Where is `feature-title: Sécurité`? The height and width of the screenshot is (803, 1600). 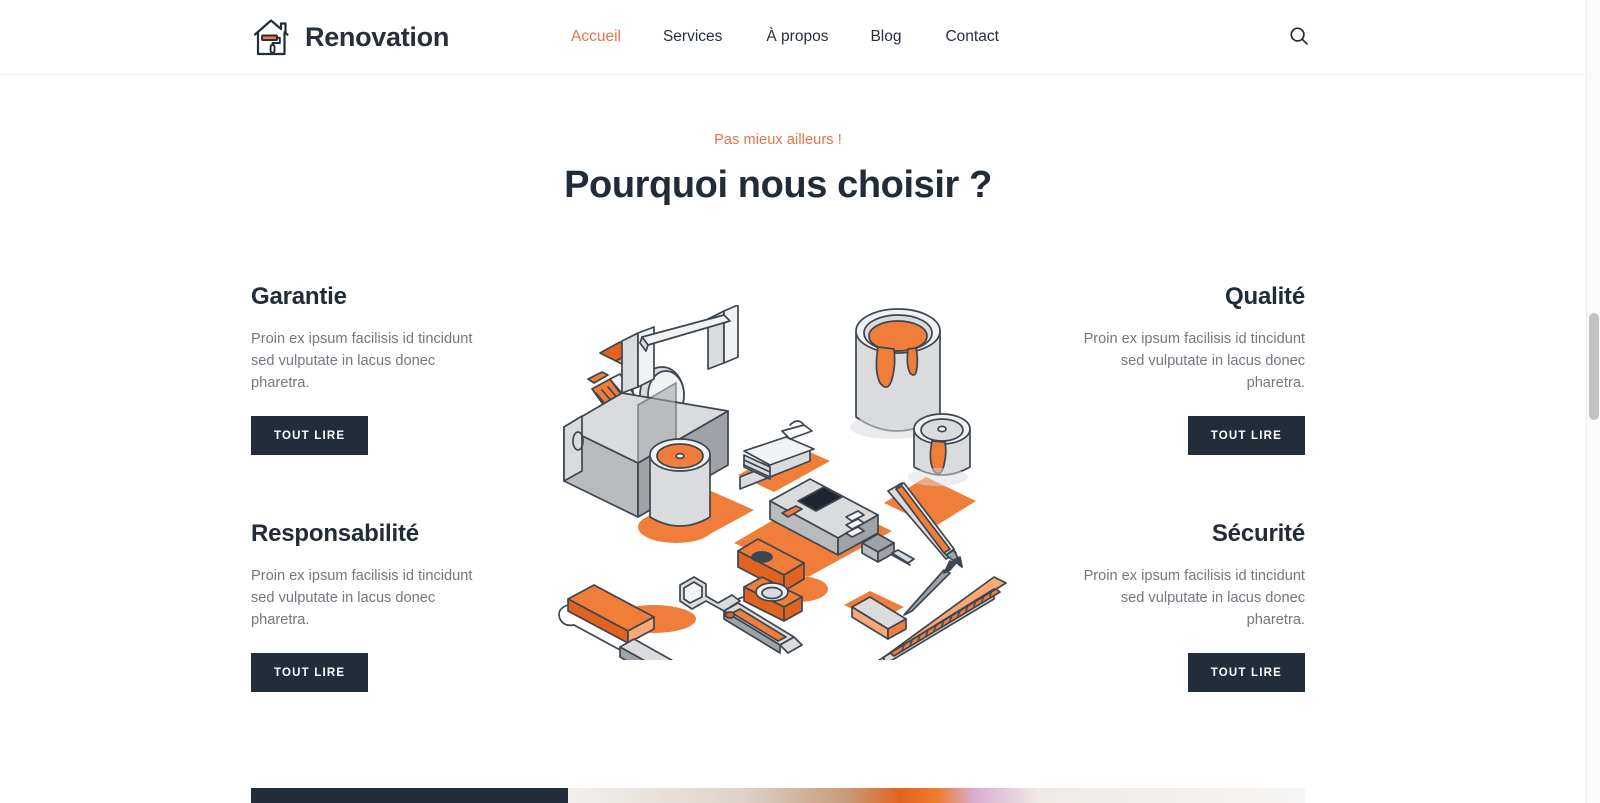 feature-title: Sécurité is located at coordinates (1258, 533).